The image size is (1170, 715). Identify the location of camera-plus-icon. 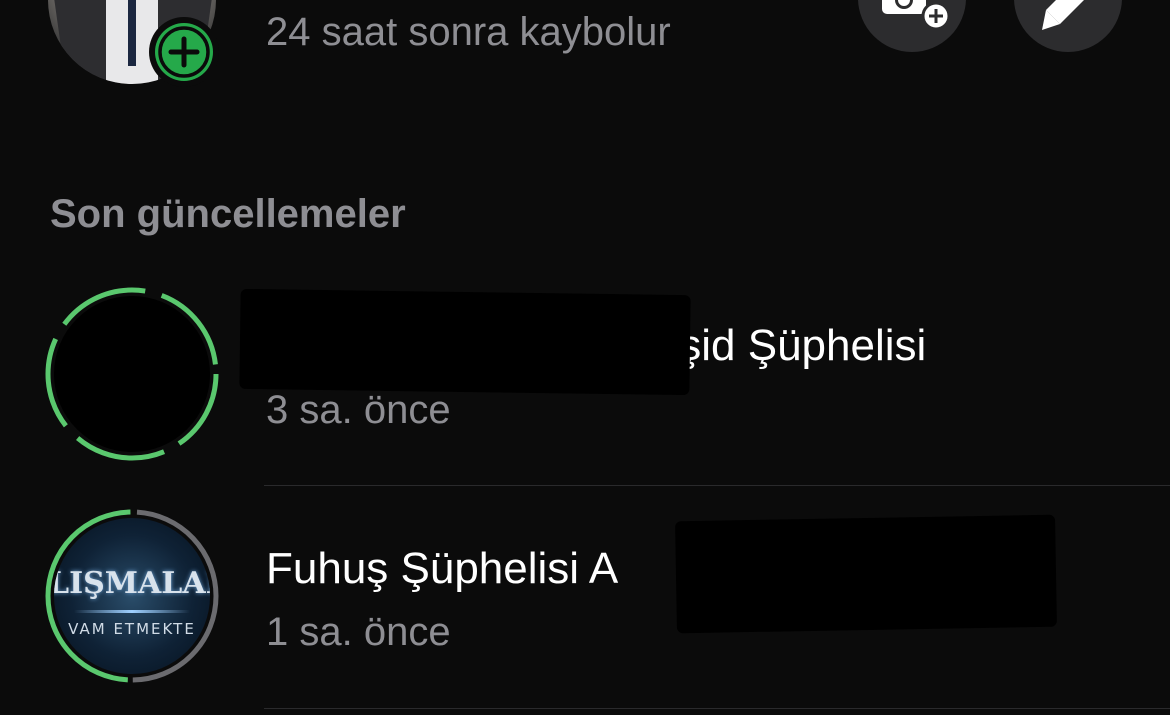
(916, 15).